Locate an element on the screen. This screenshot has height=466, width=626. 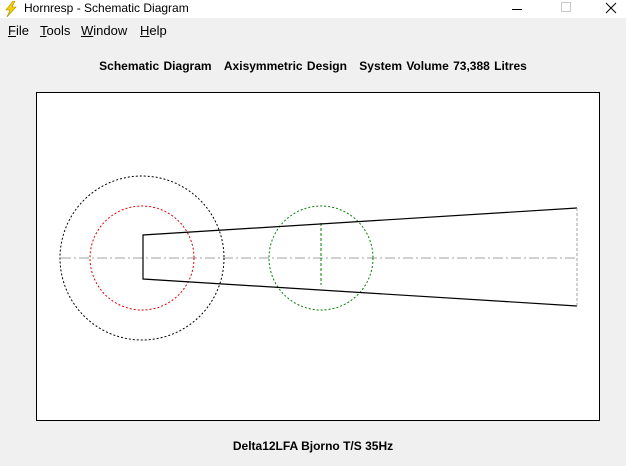
maximize-button is located at coordinates (564, 9).